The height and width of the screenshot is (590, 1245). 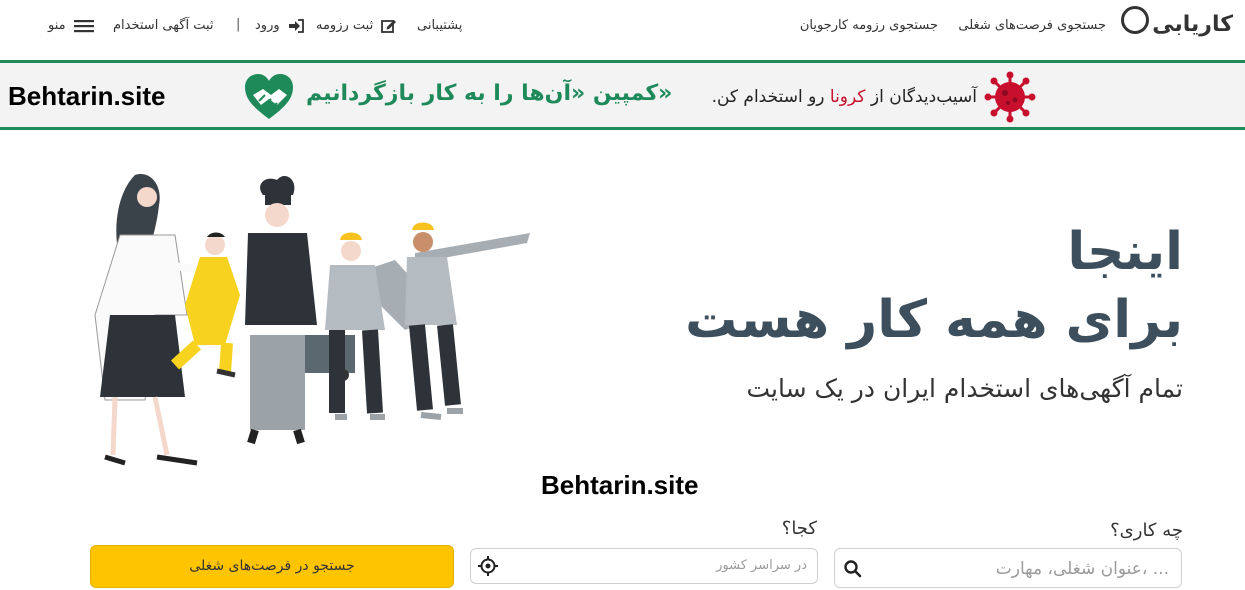 What do you see at coordinates (488, 566) in the screenshot?
I see `crosshair-location-icon` at bounding box center [488, 566].